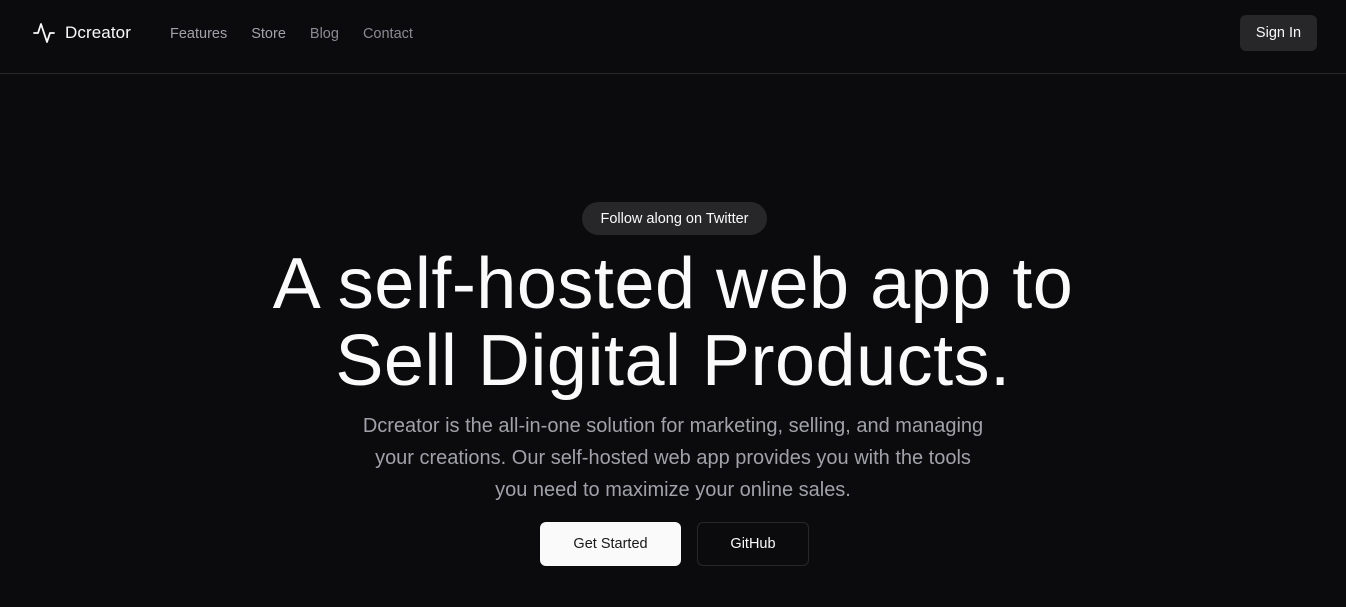  I want to click on main-nav: Features Store Blog Contact, so click(303, 34).